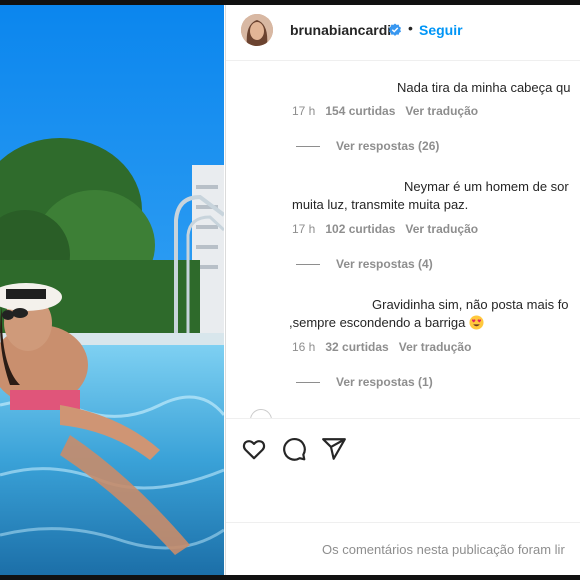  I want to click on heart-icon, so click(254, 449).